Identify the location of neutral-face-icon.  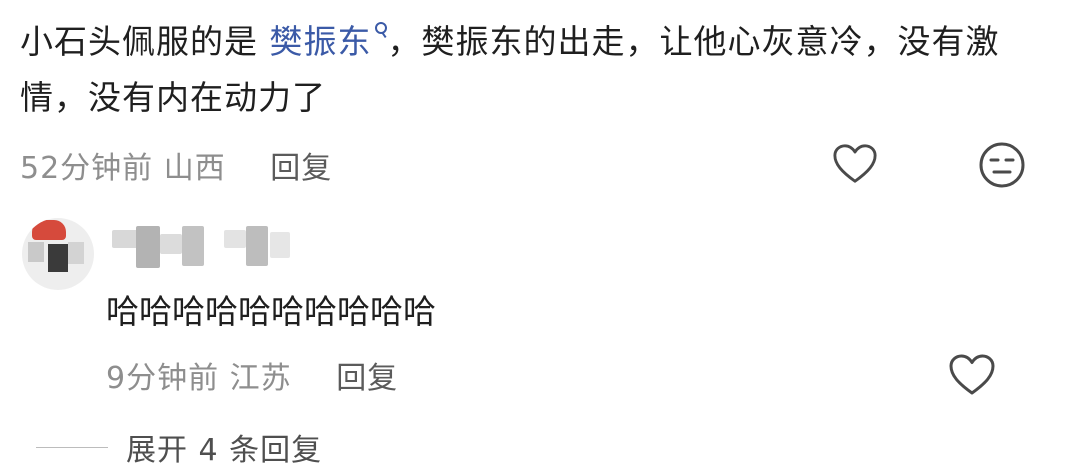
(1002, 165).